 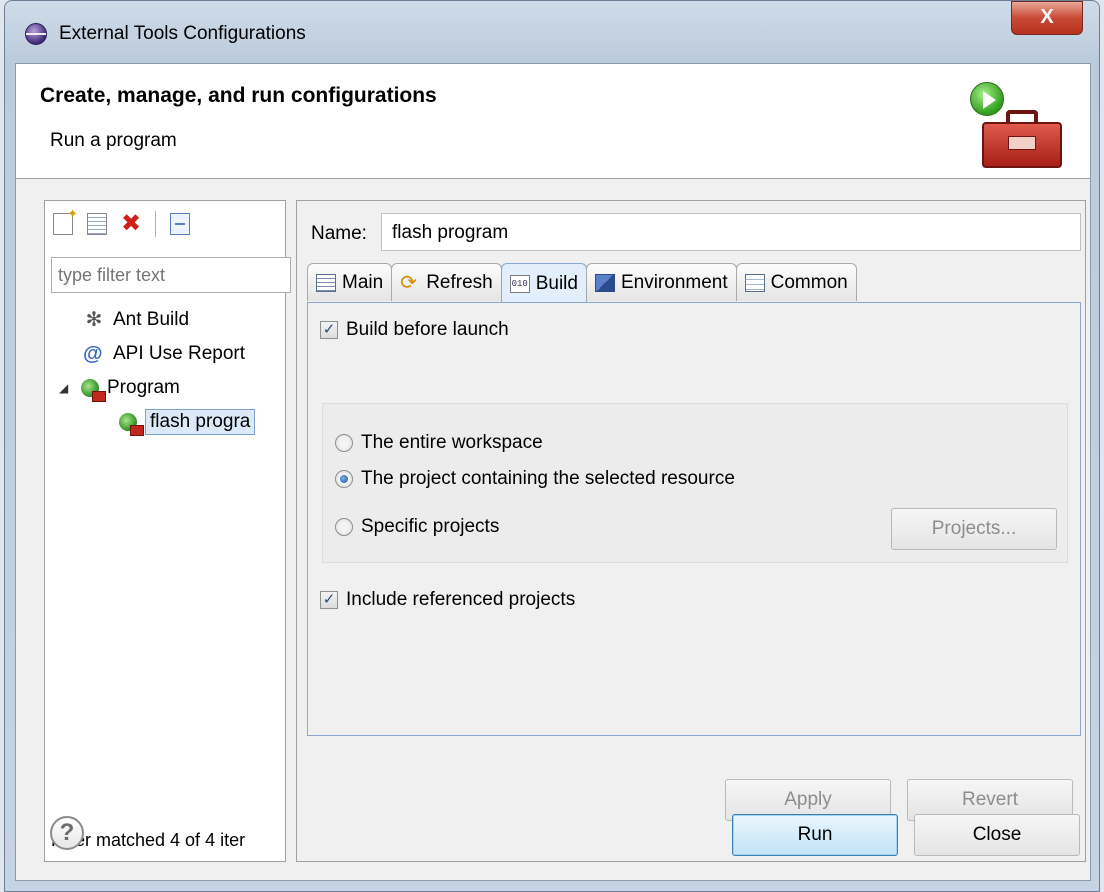 I want to click on tab-label: Refresh, so click(x=459, y=282).